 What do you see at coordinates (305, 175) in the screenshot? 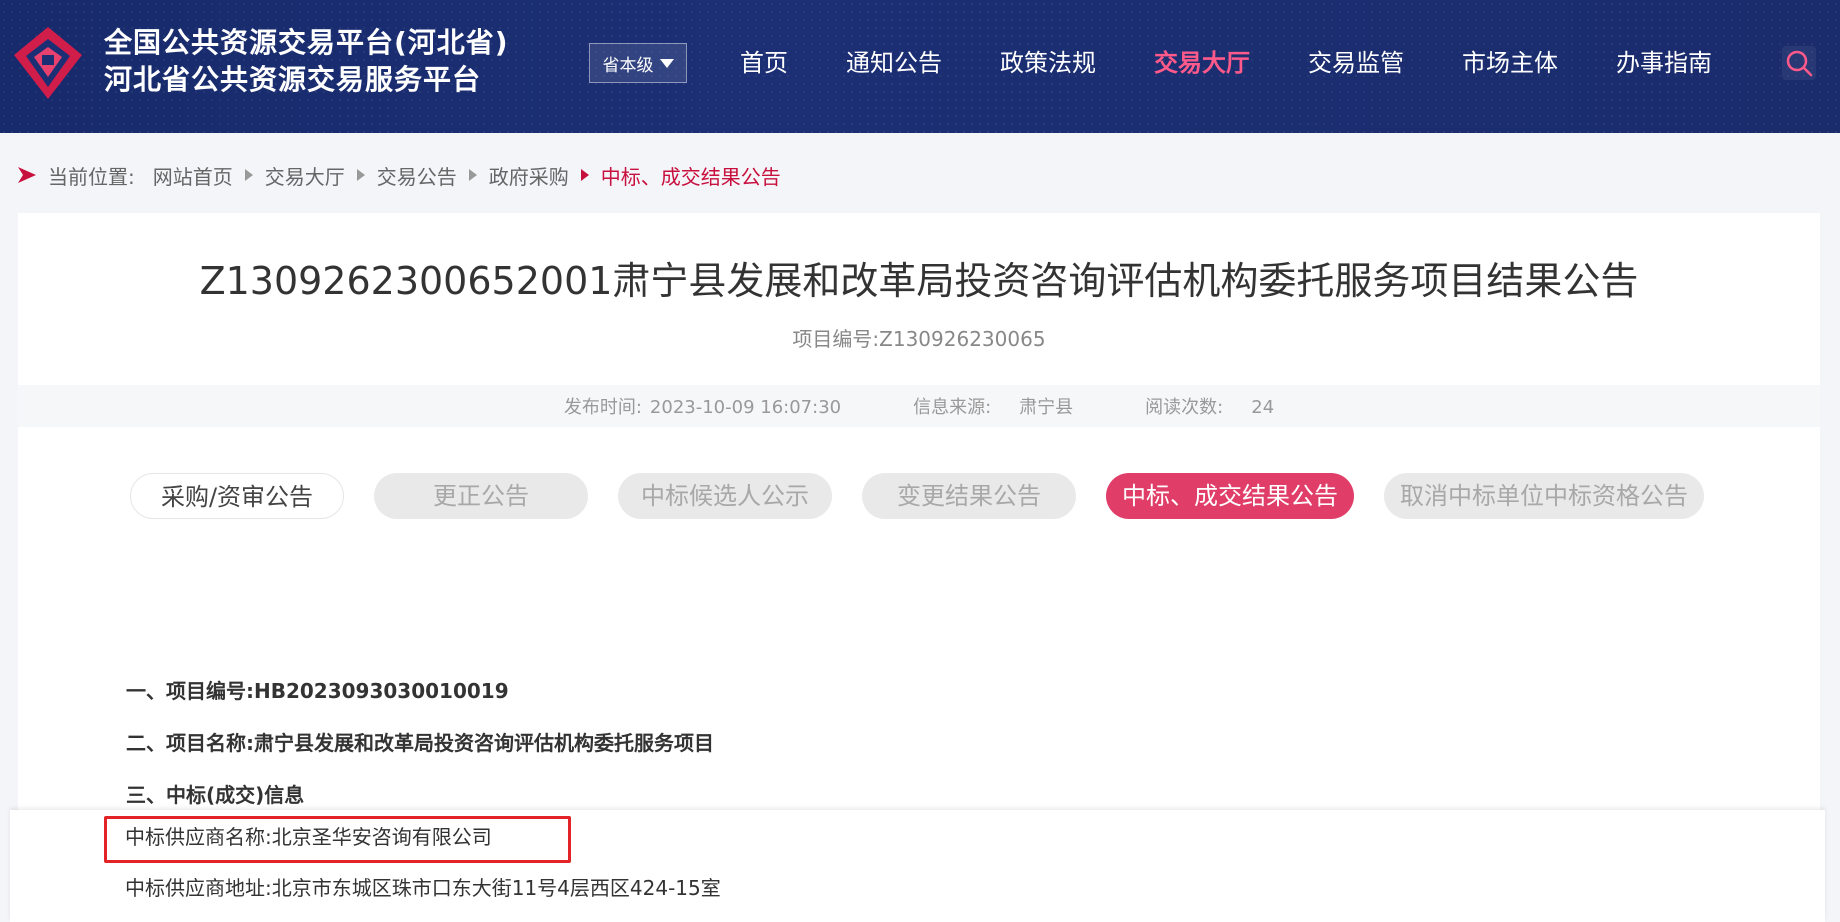
I see `breadcrumb-trading-hall: 交易大厅` at bounding box center [305, 175].